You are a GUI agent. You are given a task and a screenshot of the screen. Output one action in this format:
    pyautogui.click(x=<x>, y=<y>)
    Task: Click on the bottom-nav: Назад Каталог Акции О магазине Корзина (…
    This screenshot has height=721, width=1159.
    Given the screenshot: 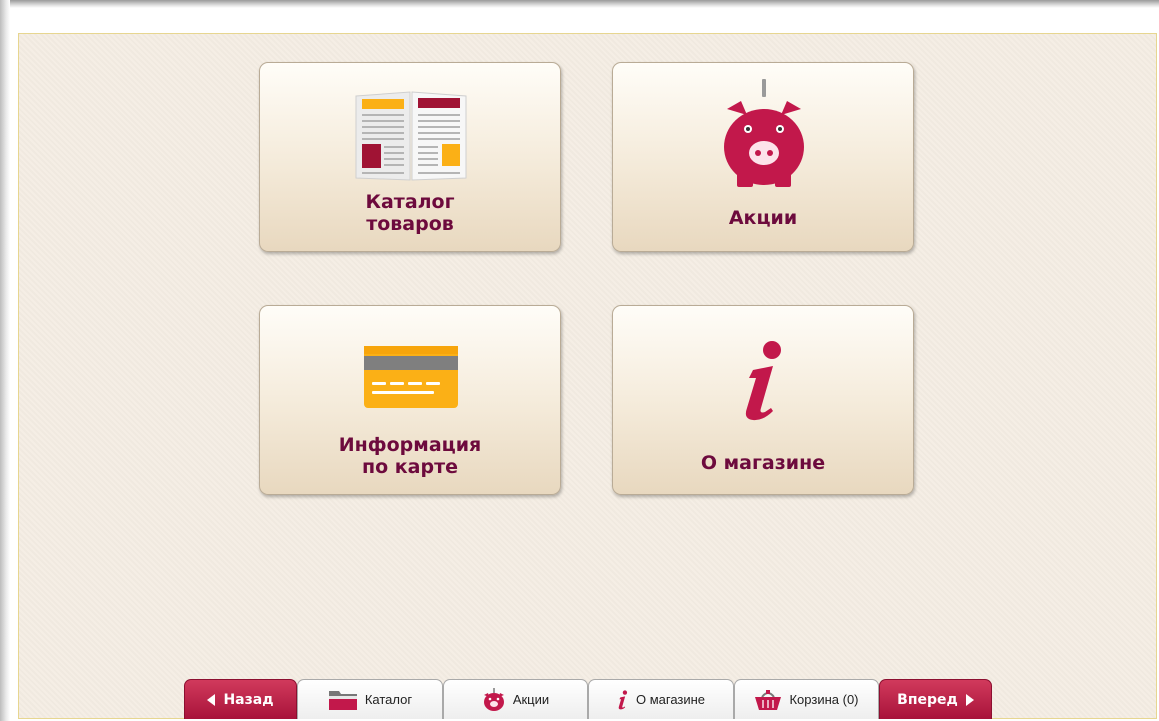 What is the action you would take?
    pyautogui.click(x=588, y=699)
    